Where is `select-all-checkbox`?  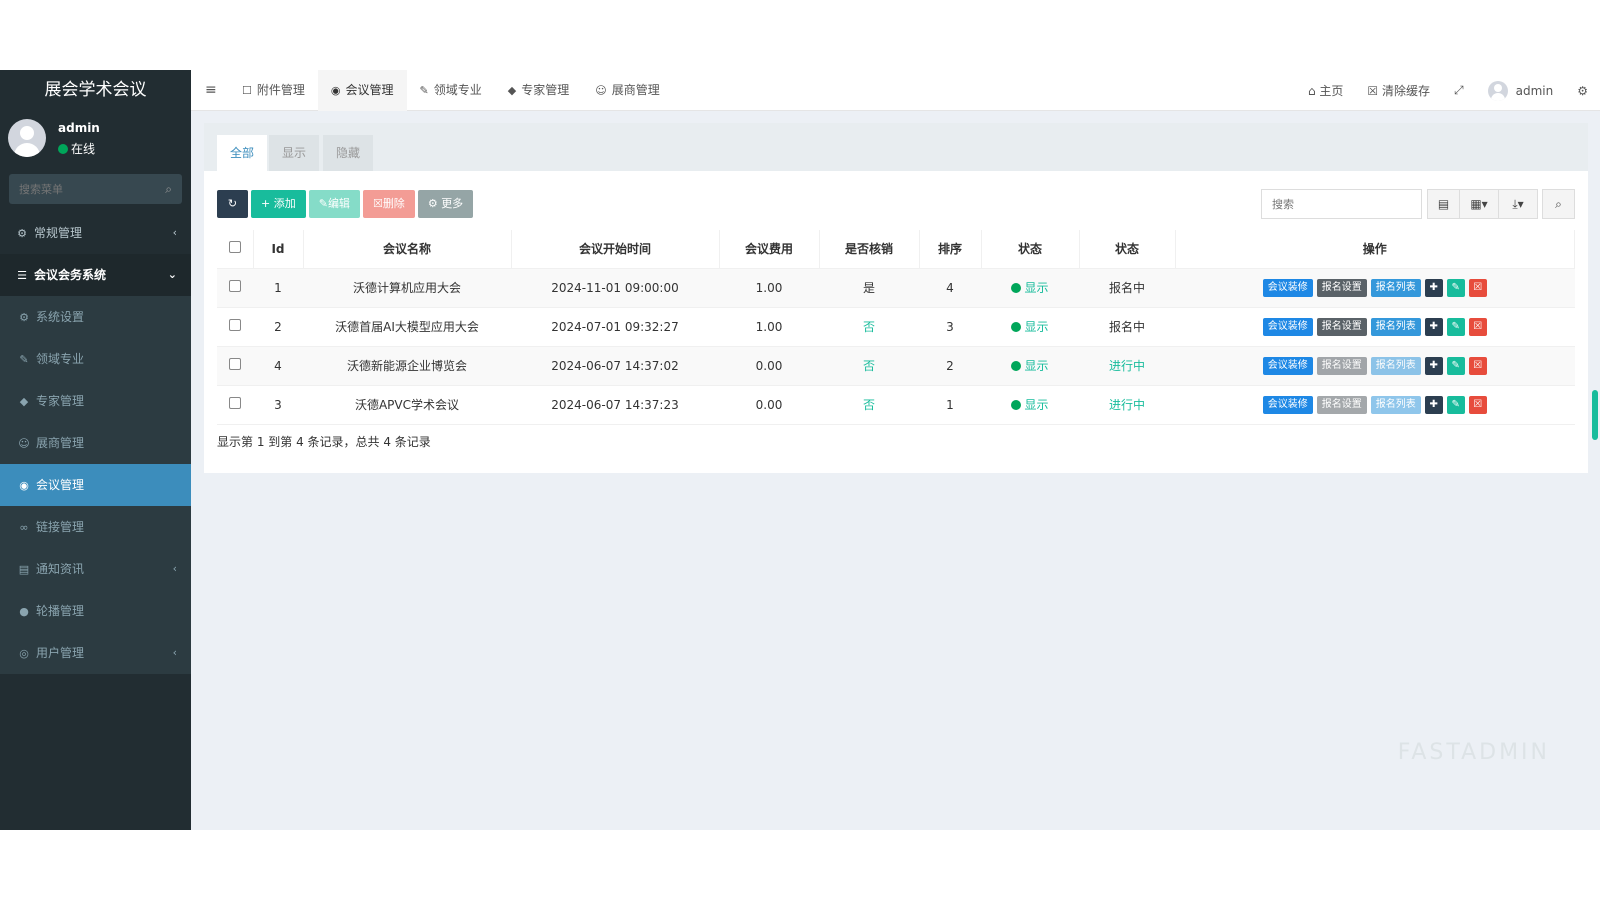 select-all-checkbox is located at coordinates (234, 247).